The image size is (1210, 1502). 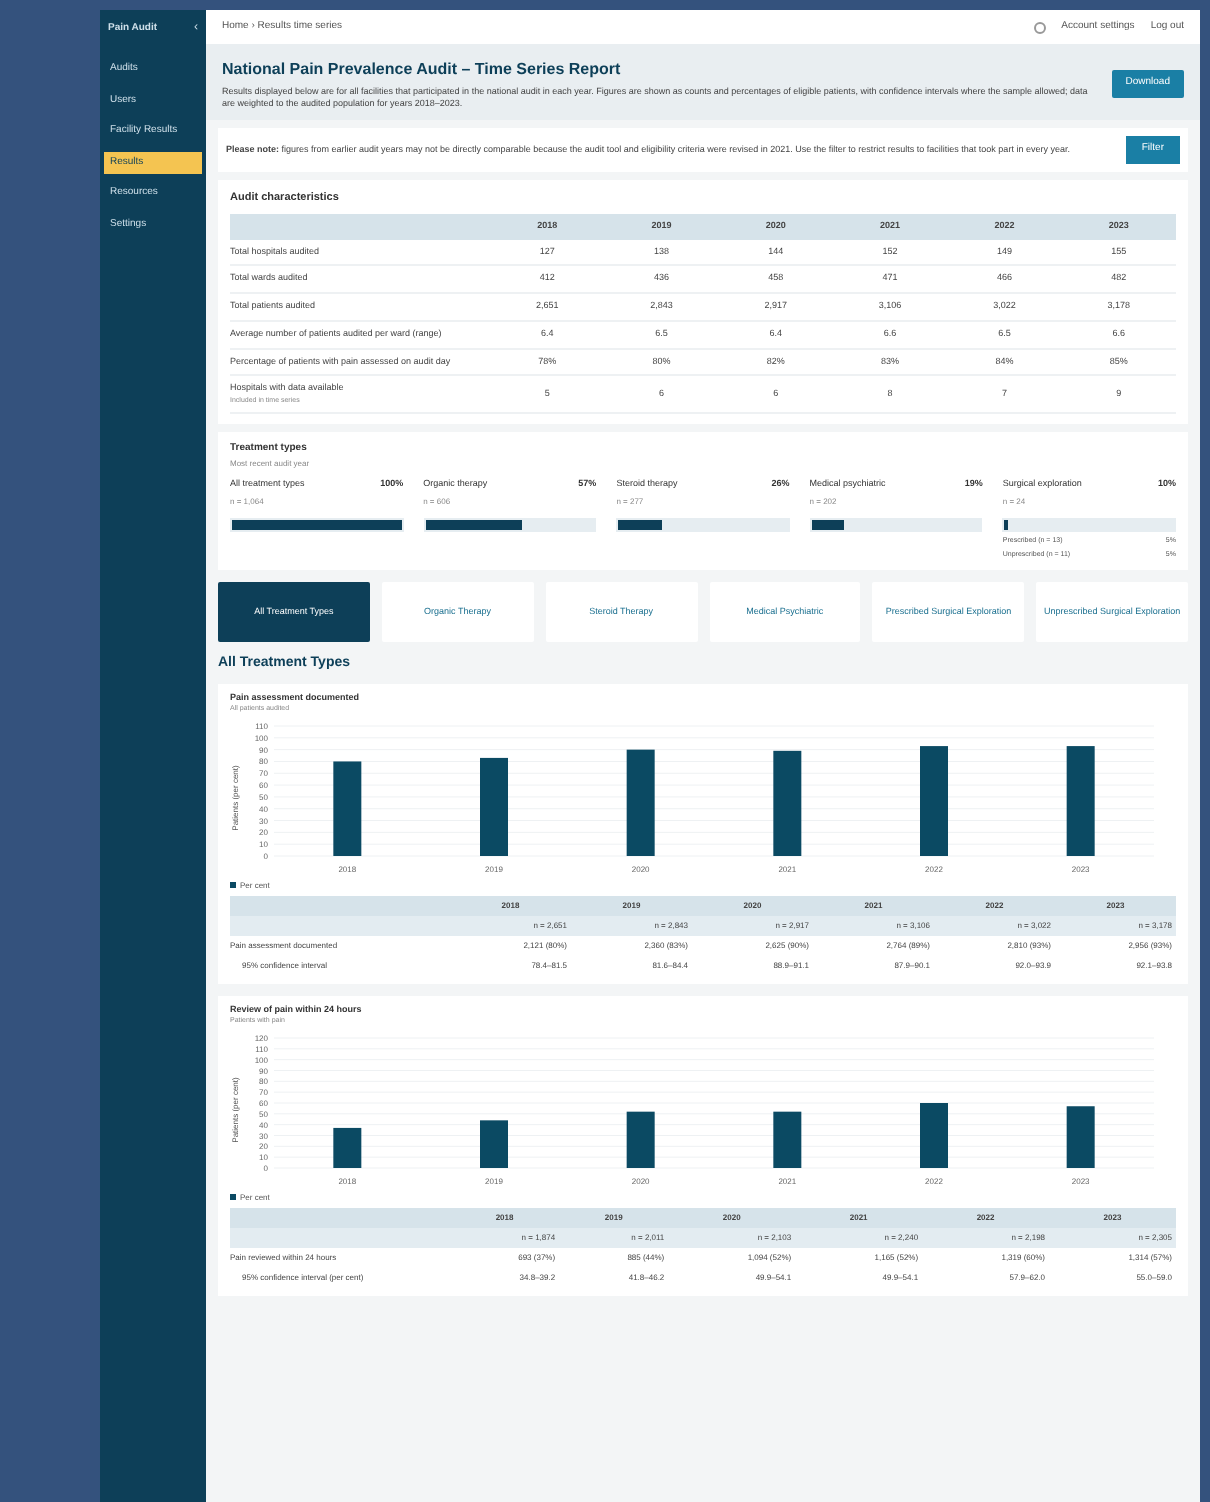 I want to click on help-icon, so click(x=1039, y=27).